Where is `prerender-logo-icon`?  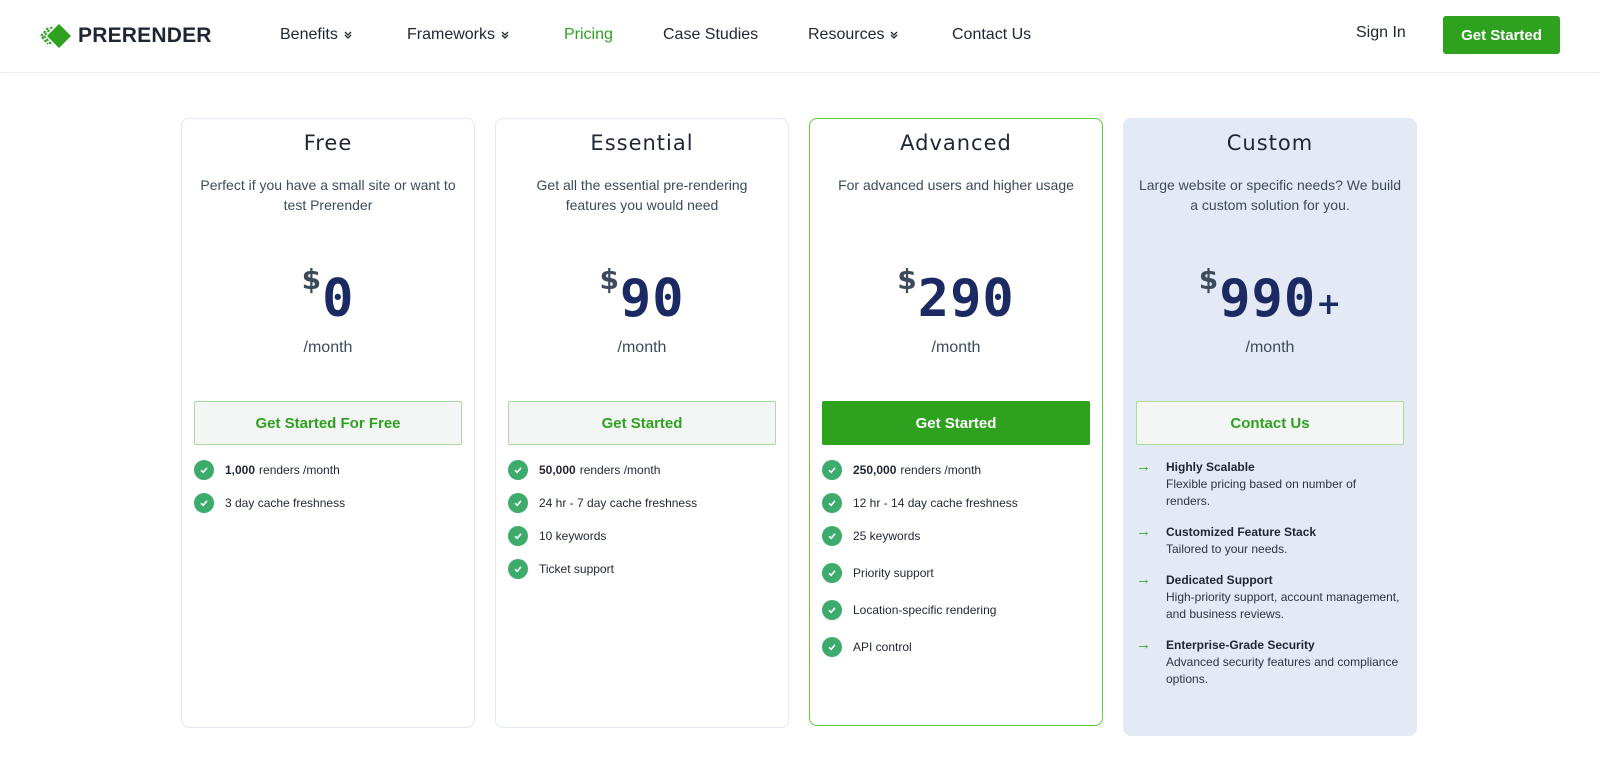
prerender-logo-icon is located at coordinates (55, 36).